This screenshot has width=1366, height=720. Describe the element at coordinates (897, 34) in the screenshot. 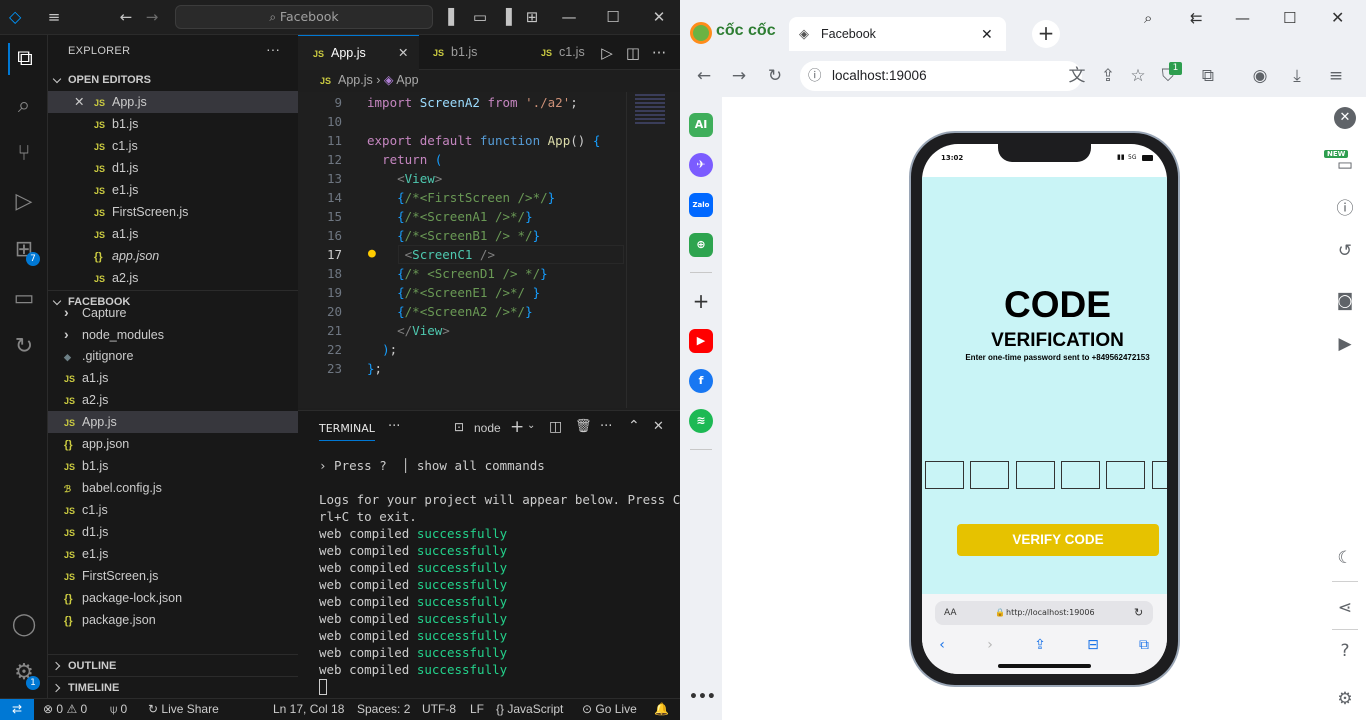

I see `browser-tab-facebook: ◈ Facebook ✕` at that location.